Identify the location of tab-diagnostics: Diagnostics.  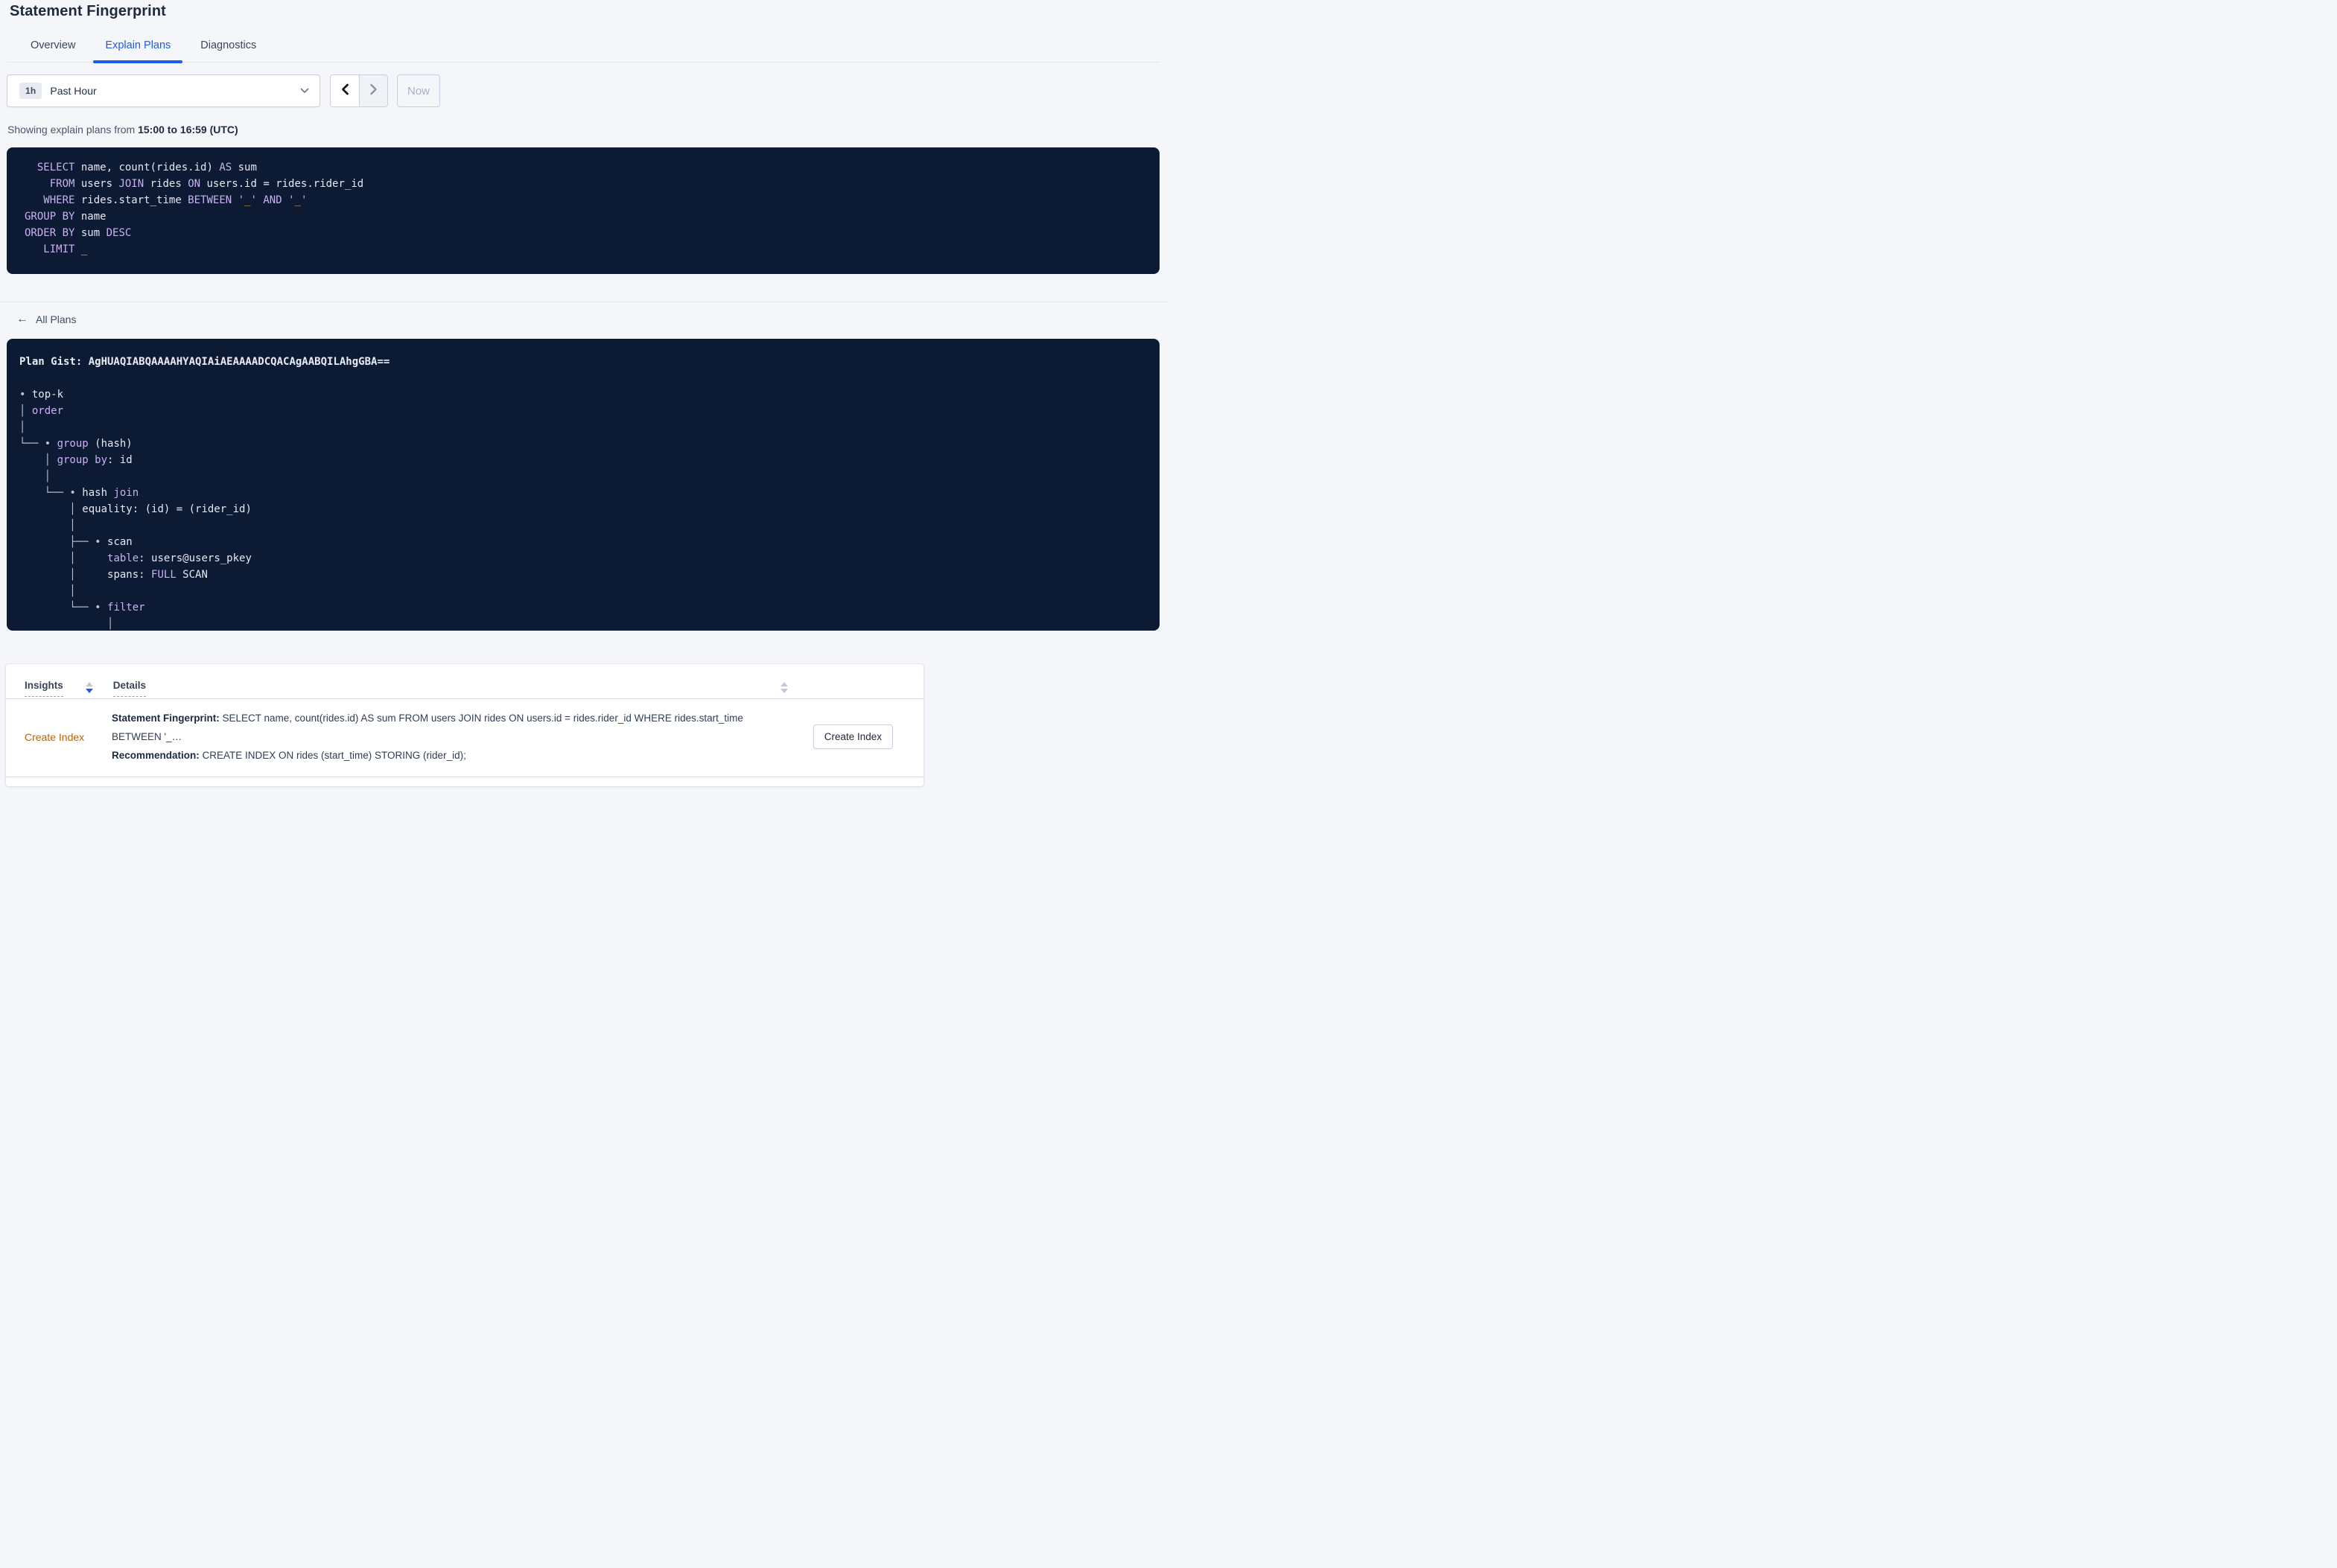
(228, 50).